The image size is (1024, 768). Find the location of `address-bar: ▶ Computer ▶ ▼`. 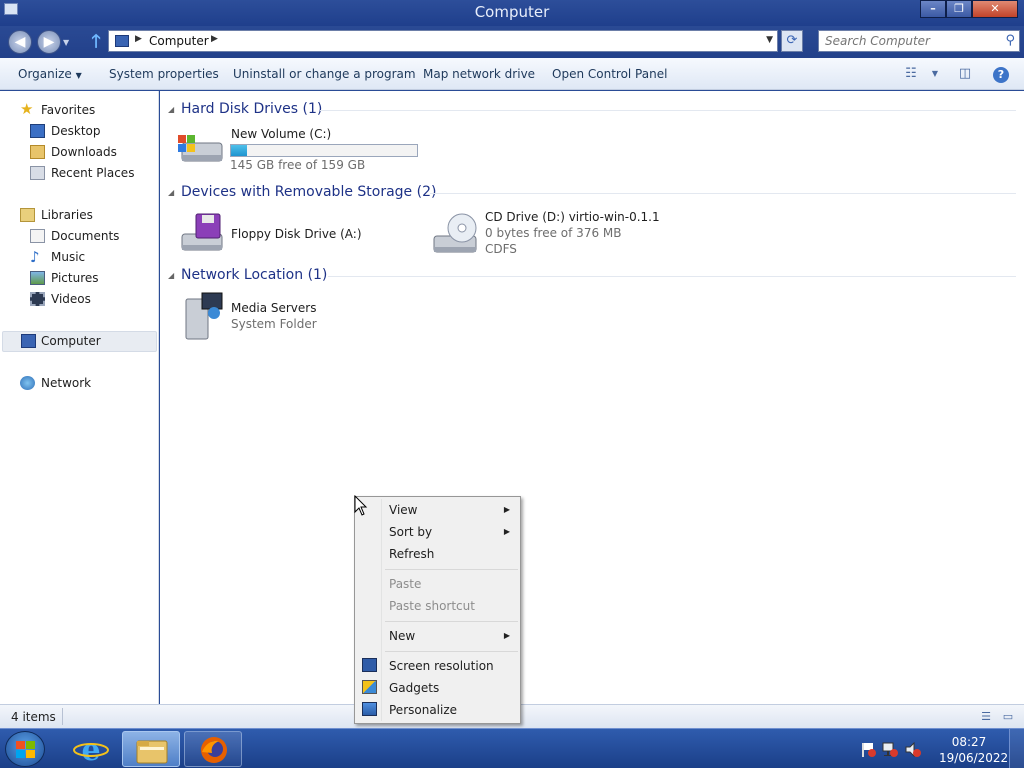

address-bar: ▶ Computer ▶ ▼ is located at coordinates (443, 41).